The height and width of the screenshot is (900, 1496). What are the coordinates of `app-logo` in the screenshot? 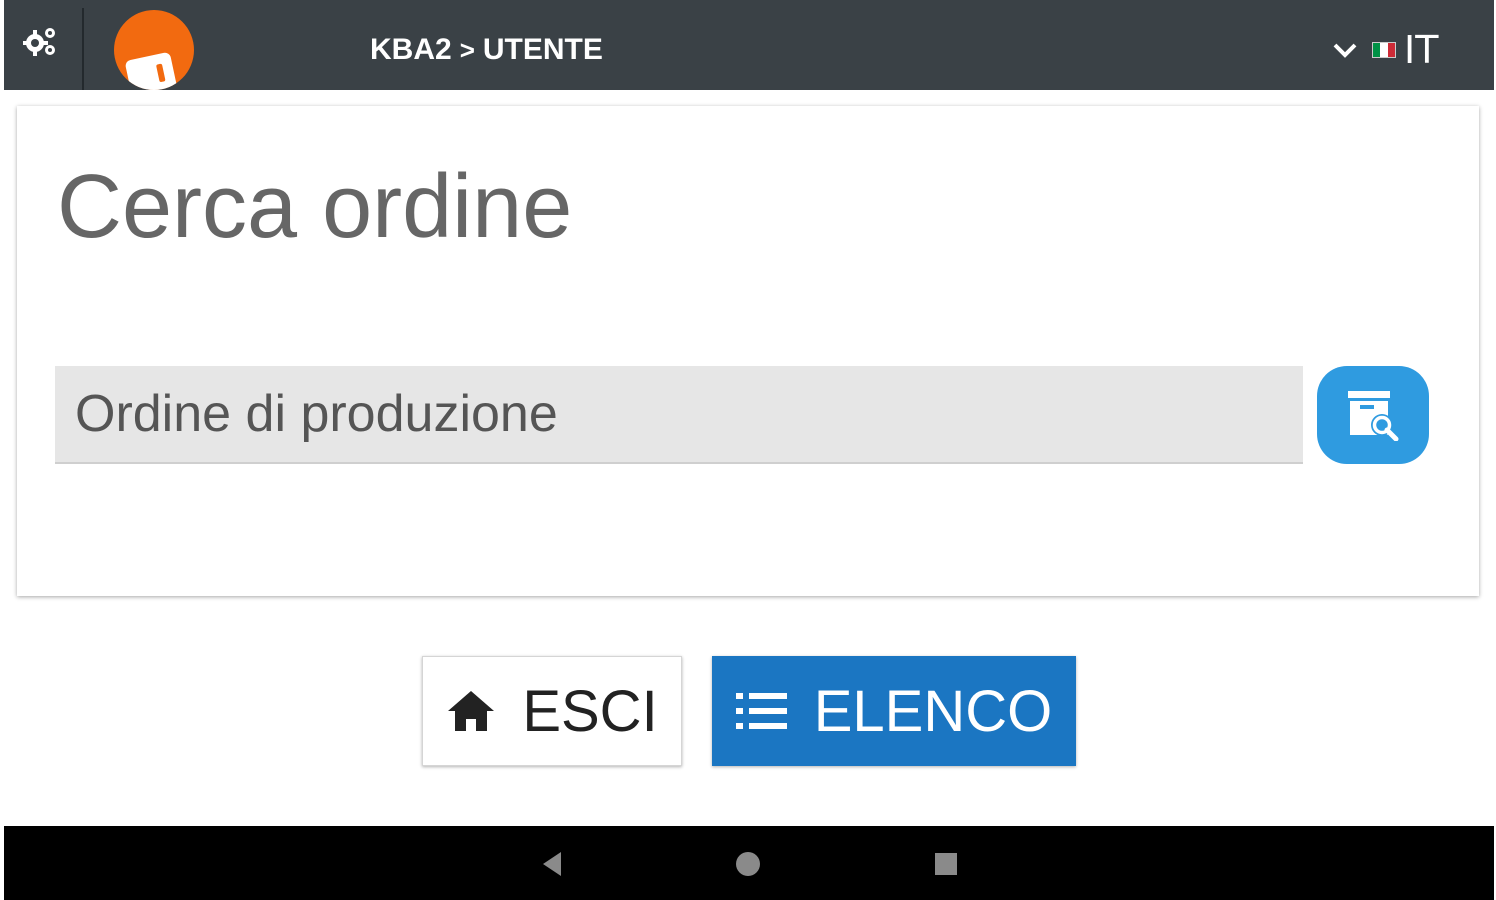 It's located at (154, 50).